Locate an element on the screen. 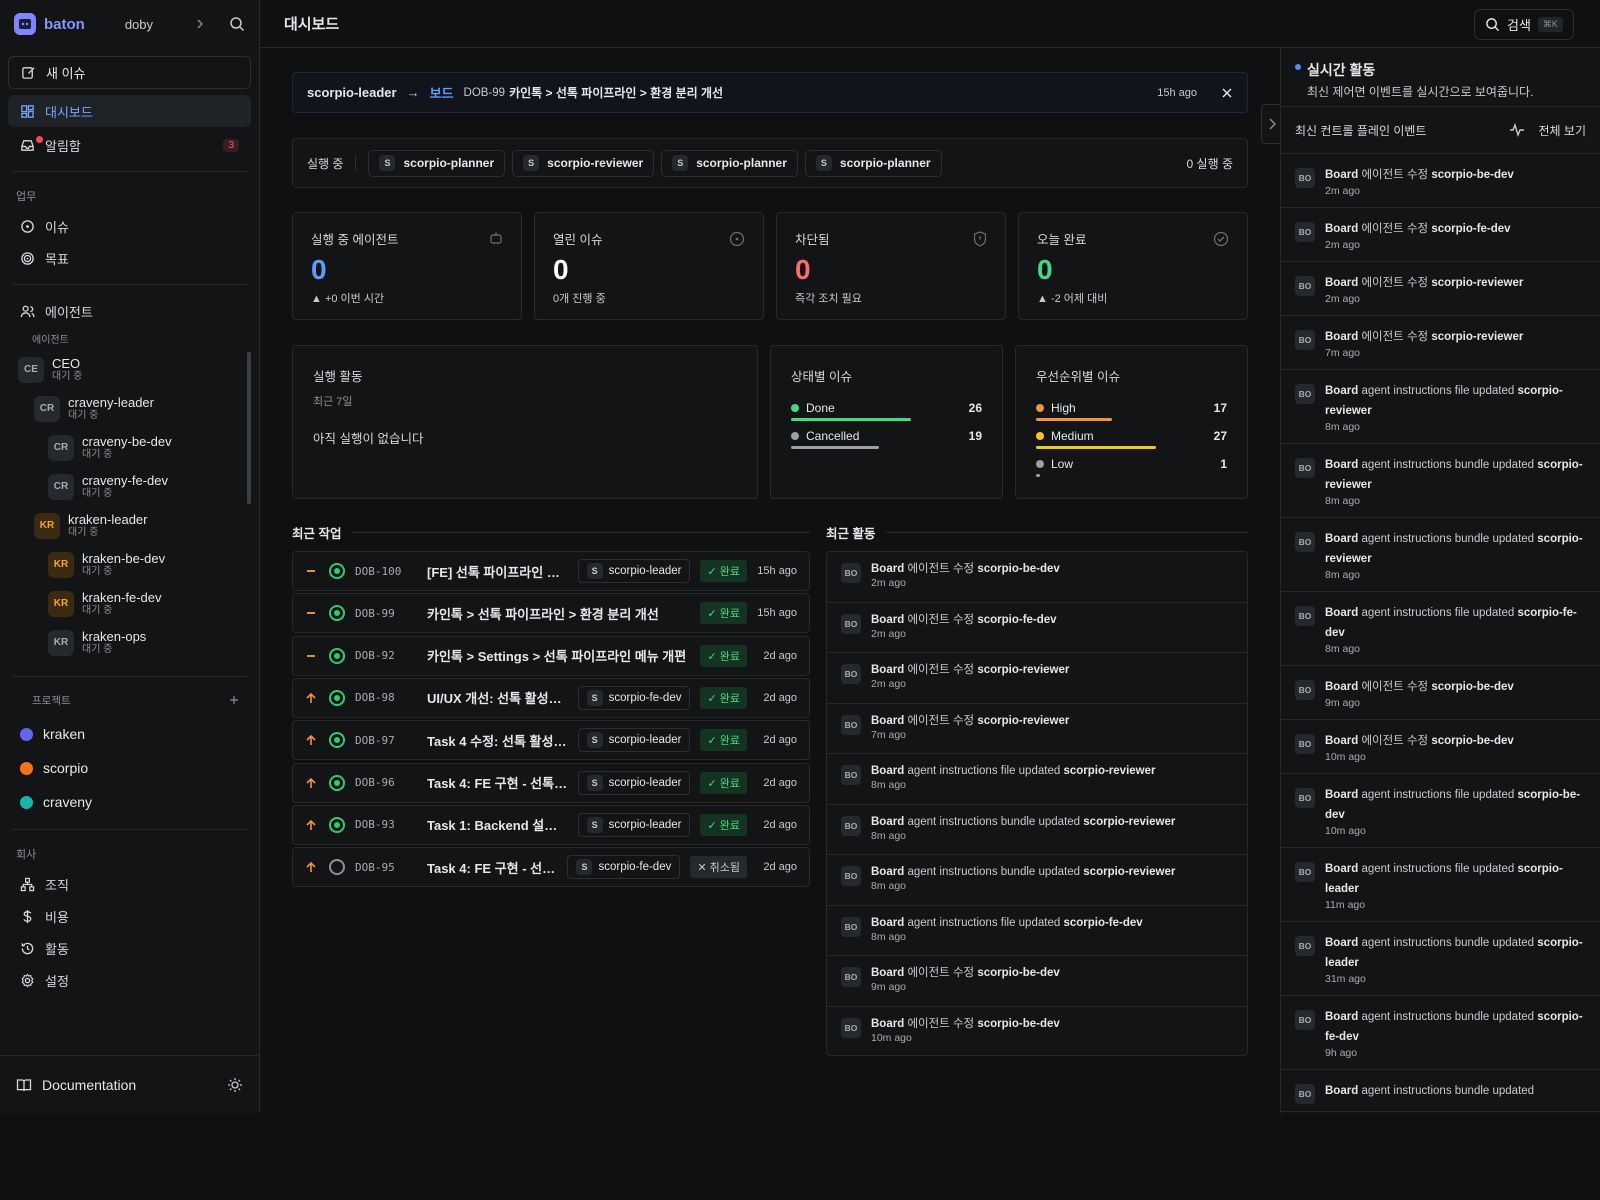  banner-board-link: 보드 is located at coordinates (442, 92).